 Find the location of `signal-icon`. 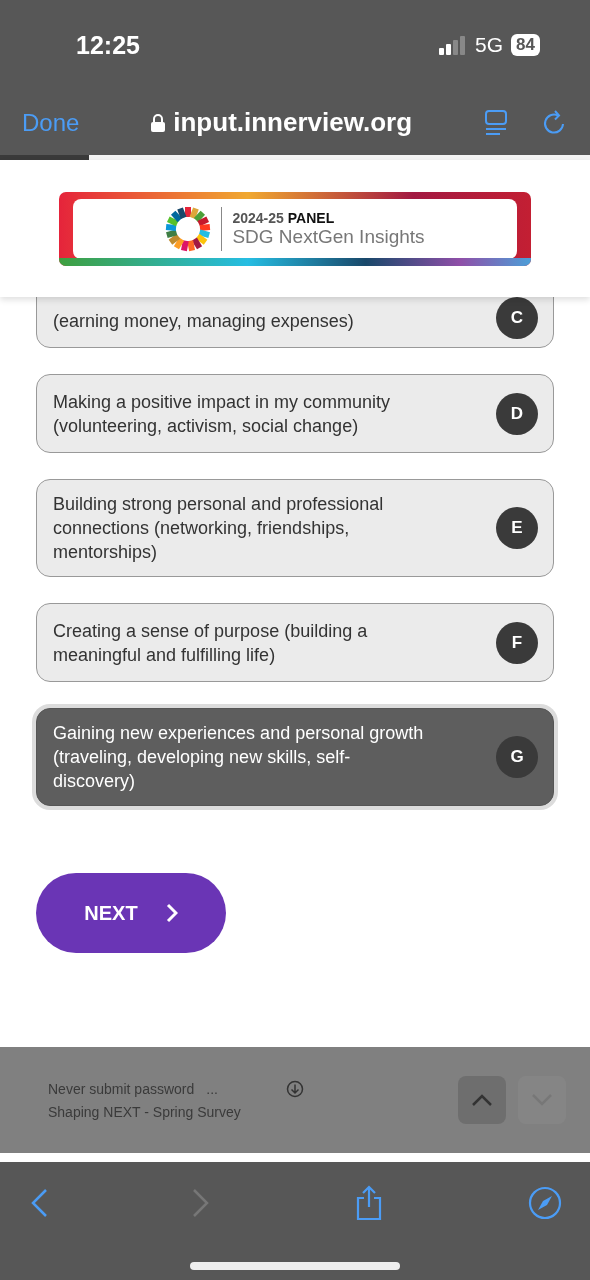

signal-icon is located at coordinates (453, 45).